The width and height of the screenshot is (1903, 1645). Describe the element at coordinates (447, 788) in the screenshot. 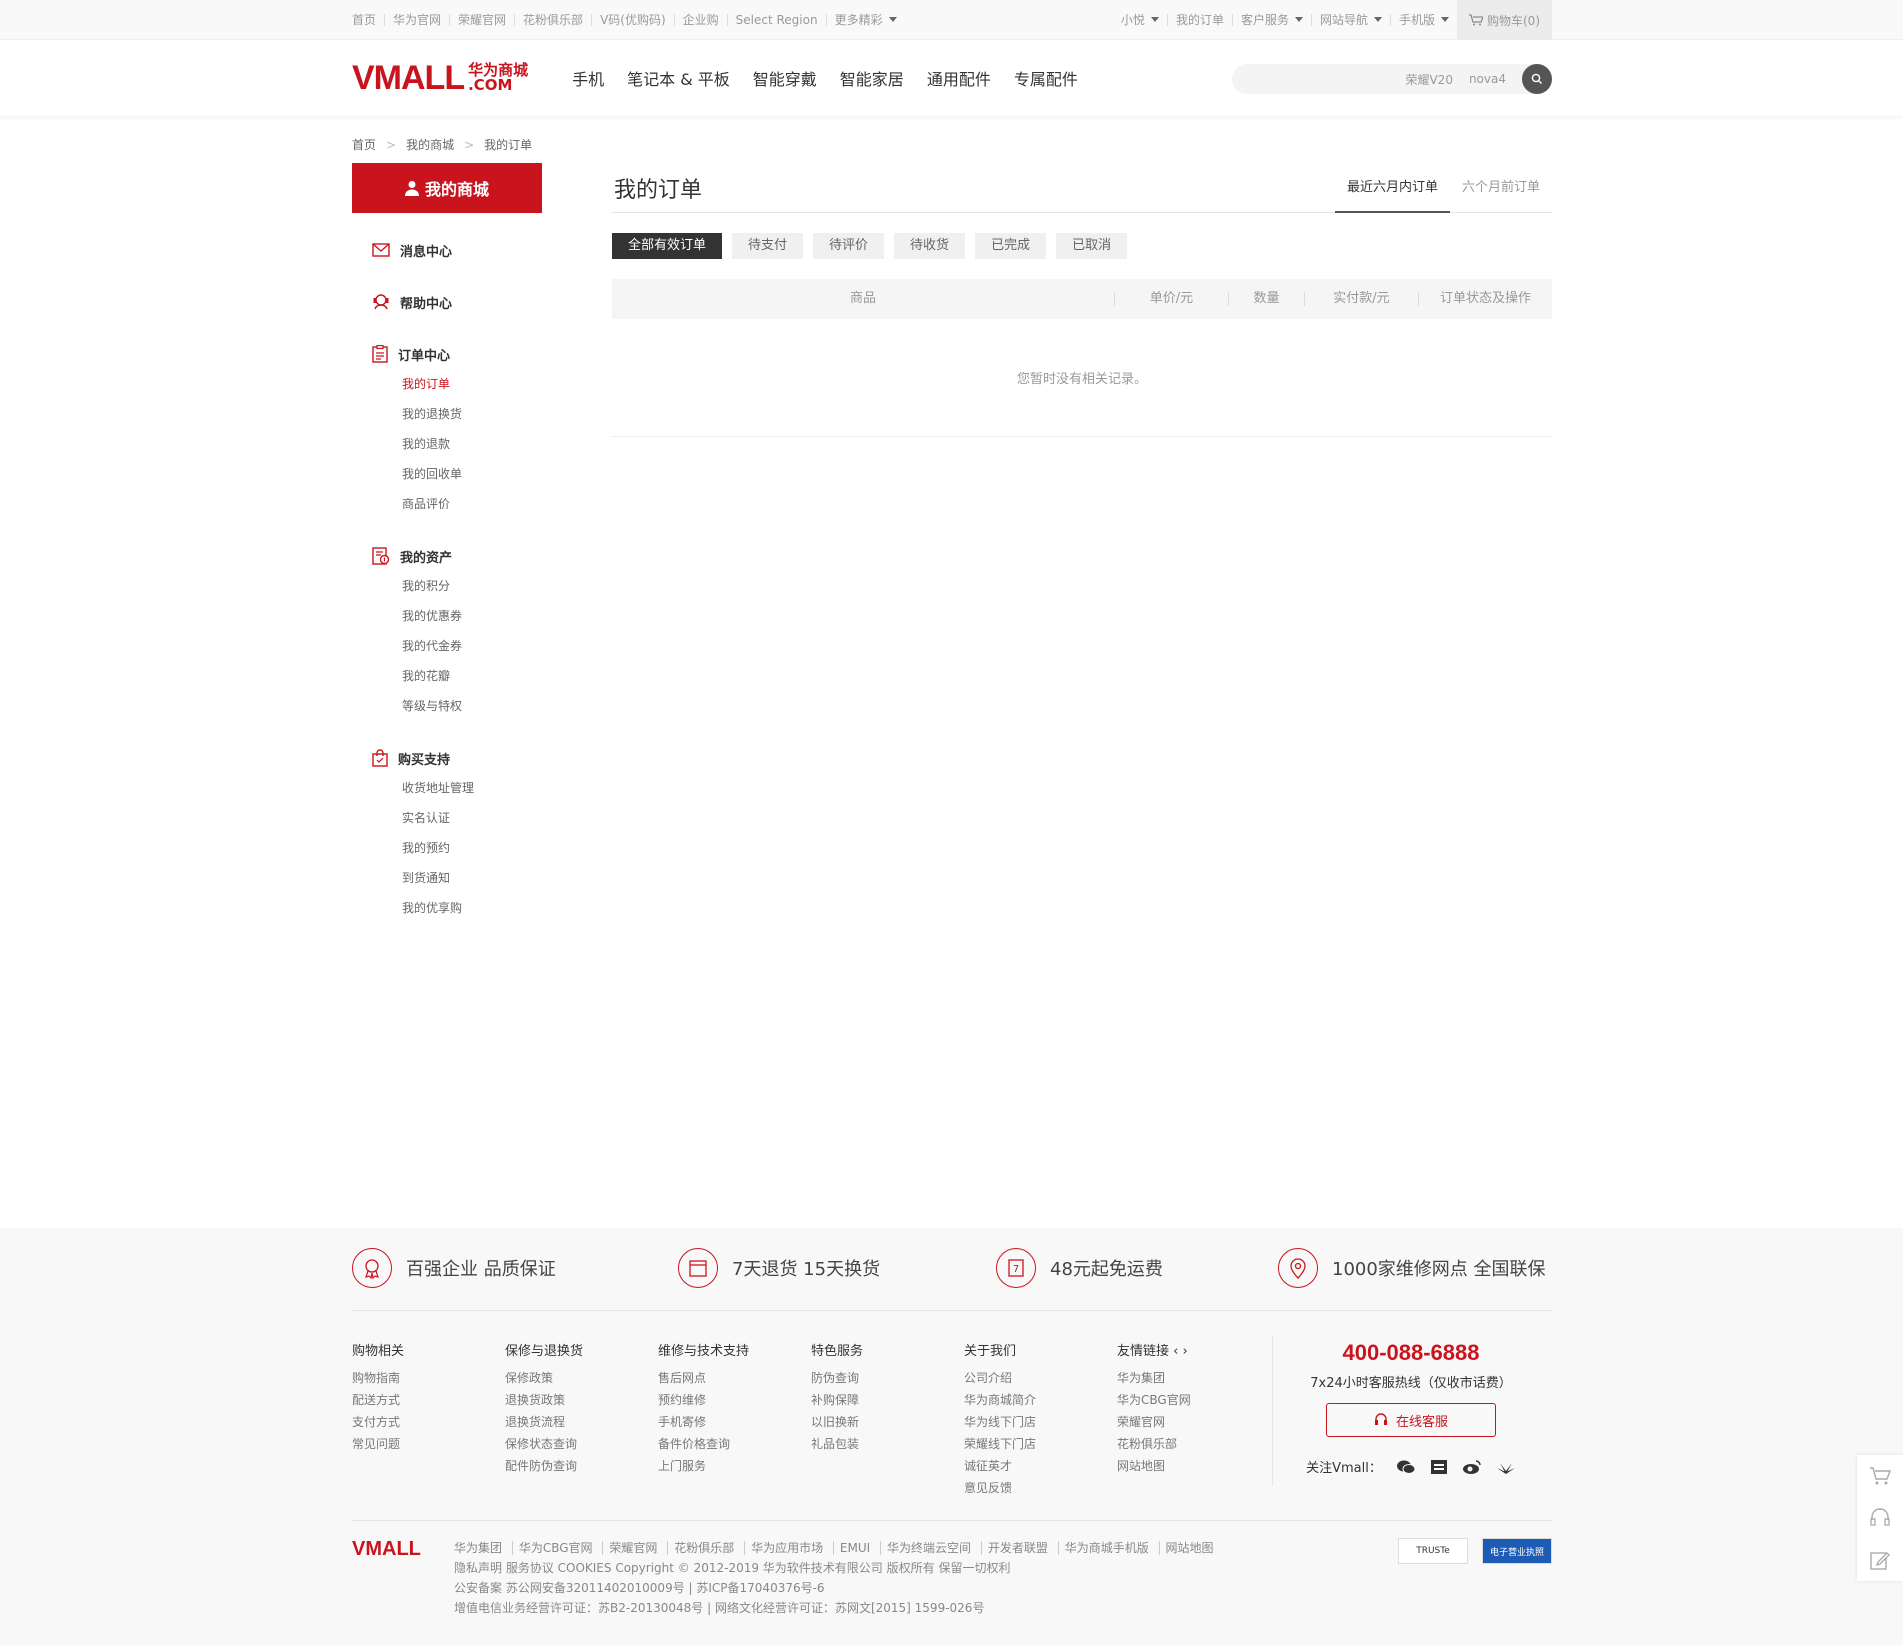

I see `sidebar-item-address: 收货地址管理` at that location.